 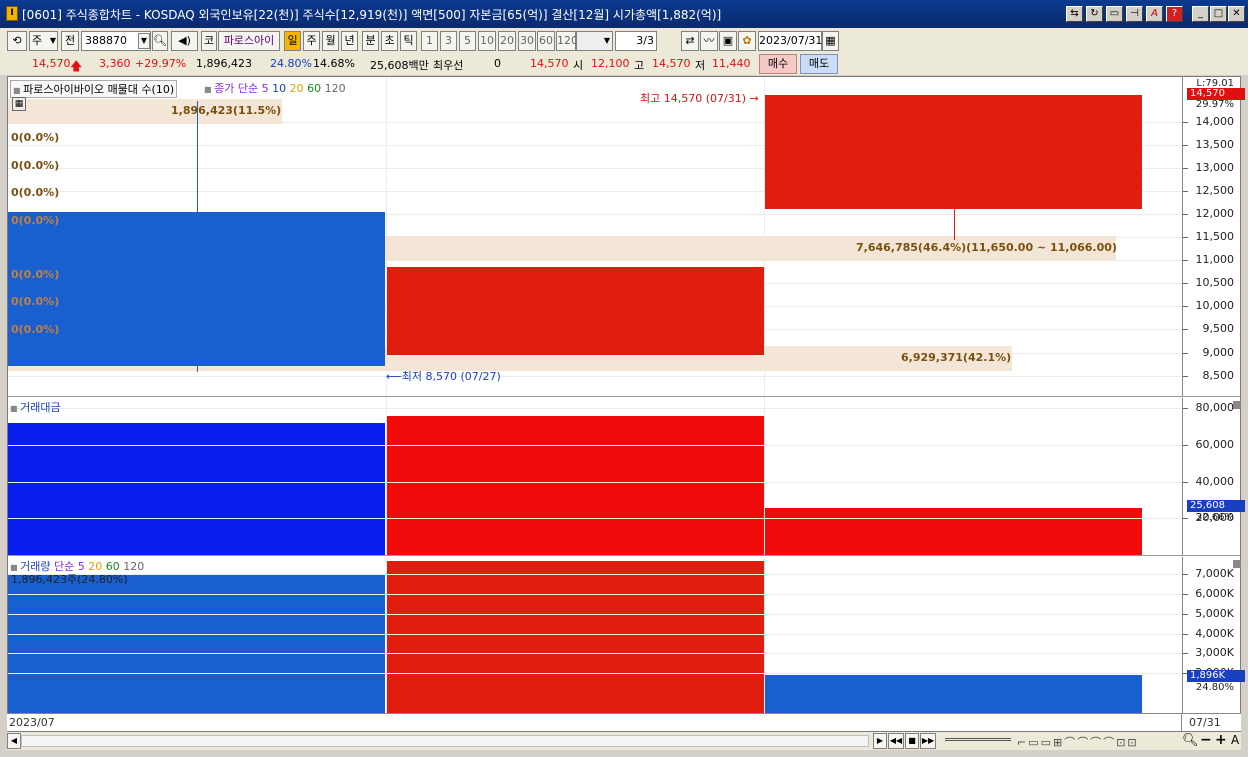 I want to click on interval-button: 1, so click(x=429, y=41).